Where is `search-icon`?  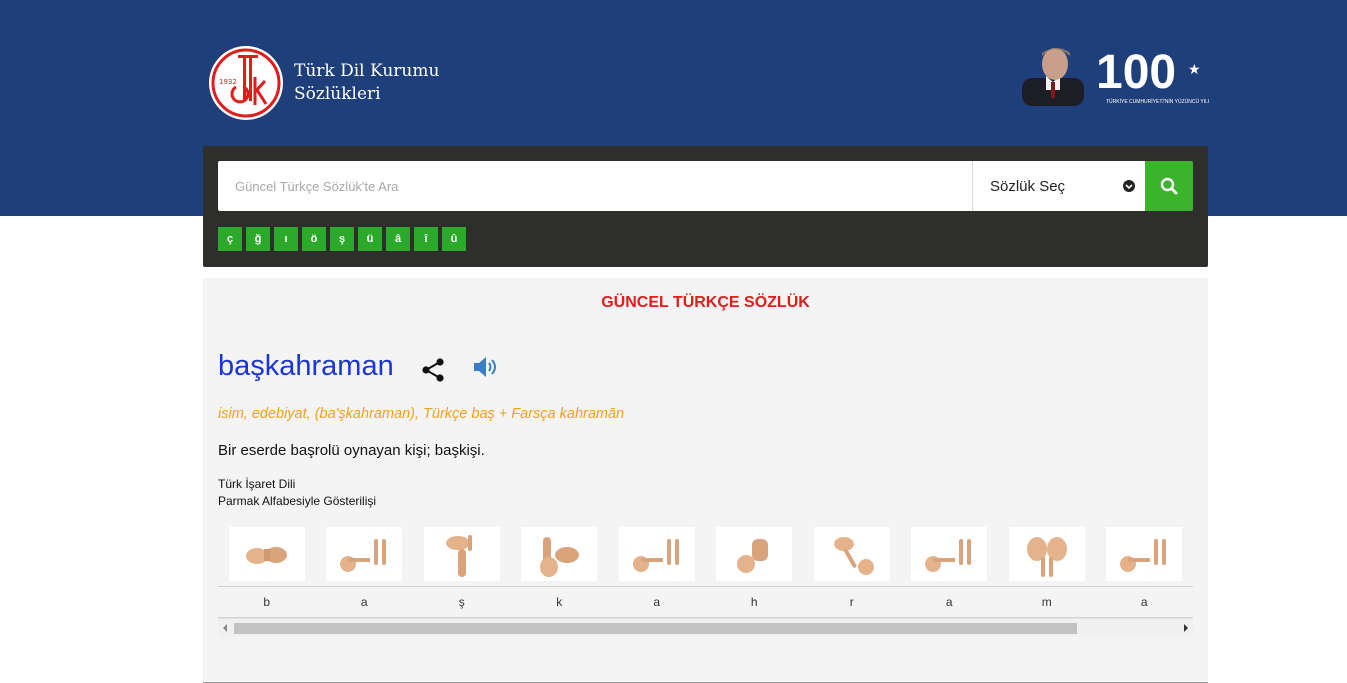
search-icon is located at coordinates (1169, 186).